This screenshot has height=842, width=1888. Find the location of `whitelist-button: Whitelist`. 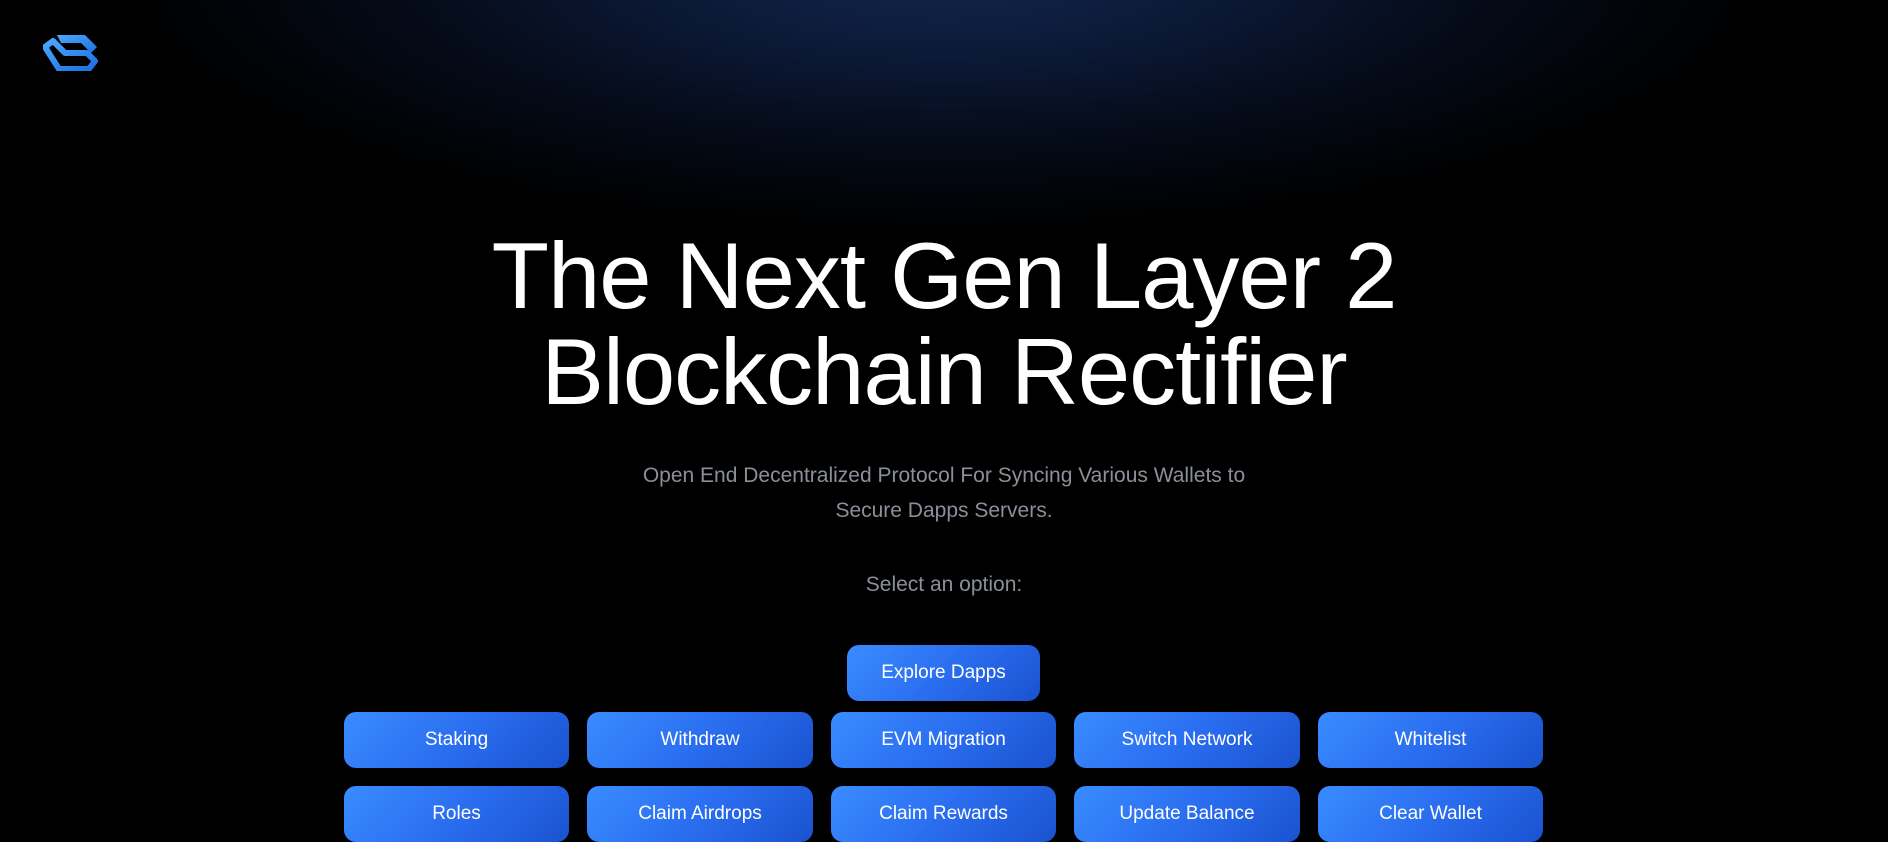

whitelist-button: Whitelist is located at coordinates (1430, 740).